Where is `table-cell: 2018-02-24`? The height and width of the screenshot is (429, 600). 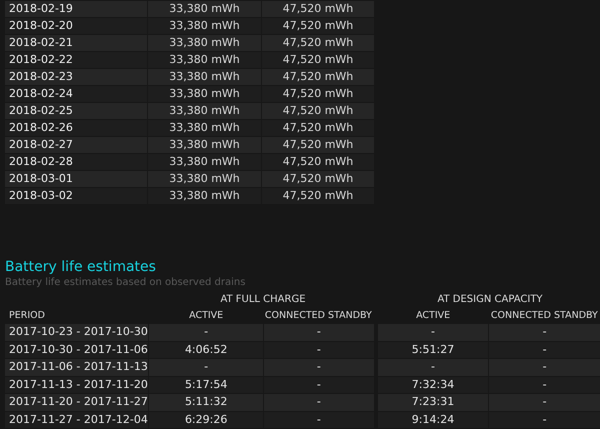
table-cell: 2018-02-24 is located at coordinates (76, 94).